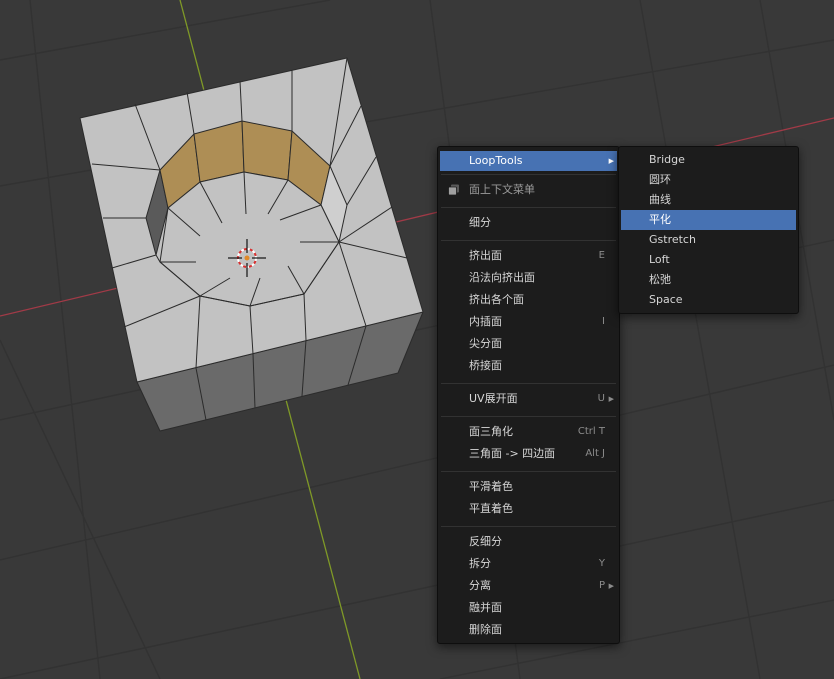  I want to click on menu-item-tris-to-quads: 三角面 -> 四边面 Alt J, so click(528, 454).